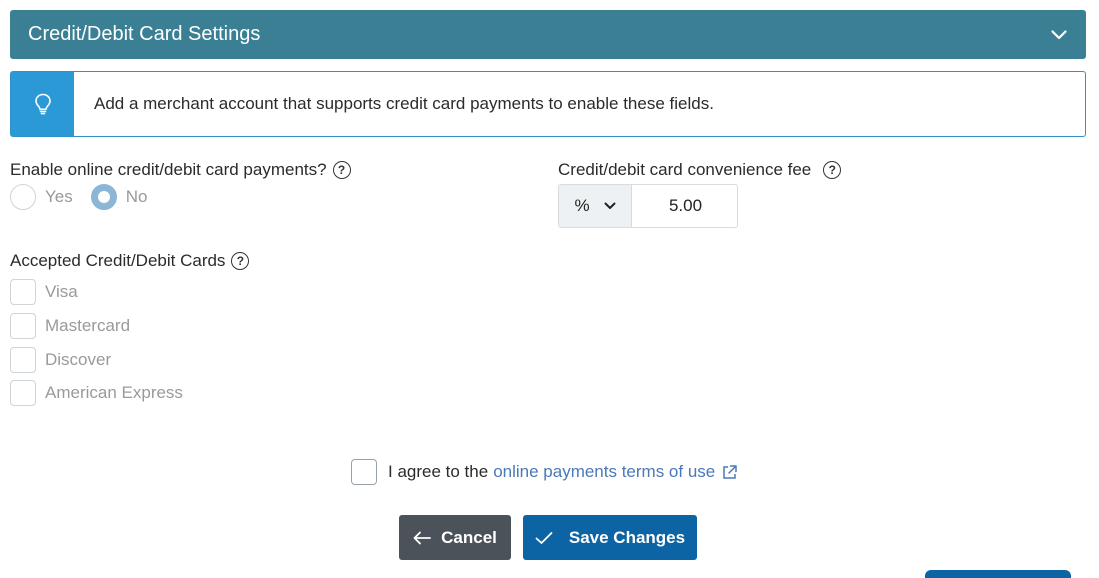  I want to click on radio-yes-label: Yes, so click(59, 196).